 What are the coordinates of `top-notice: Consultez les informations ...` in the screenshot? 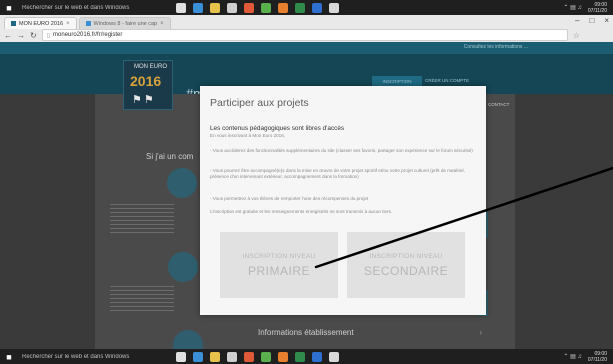 It's located at (496, 47).